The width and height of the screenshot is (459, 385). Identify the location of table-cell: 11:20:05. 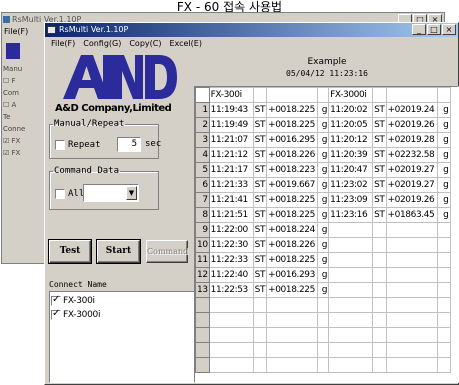
(351, 125).